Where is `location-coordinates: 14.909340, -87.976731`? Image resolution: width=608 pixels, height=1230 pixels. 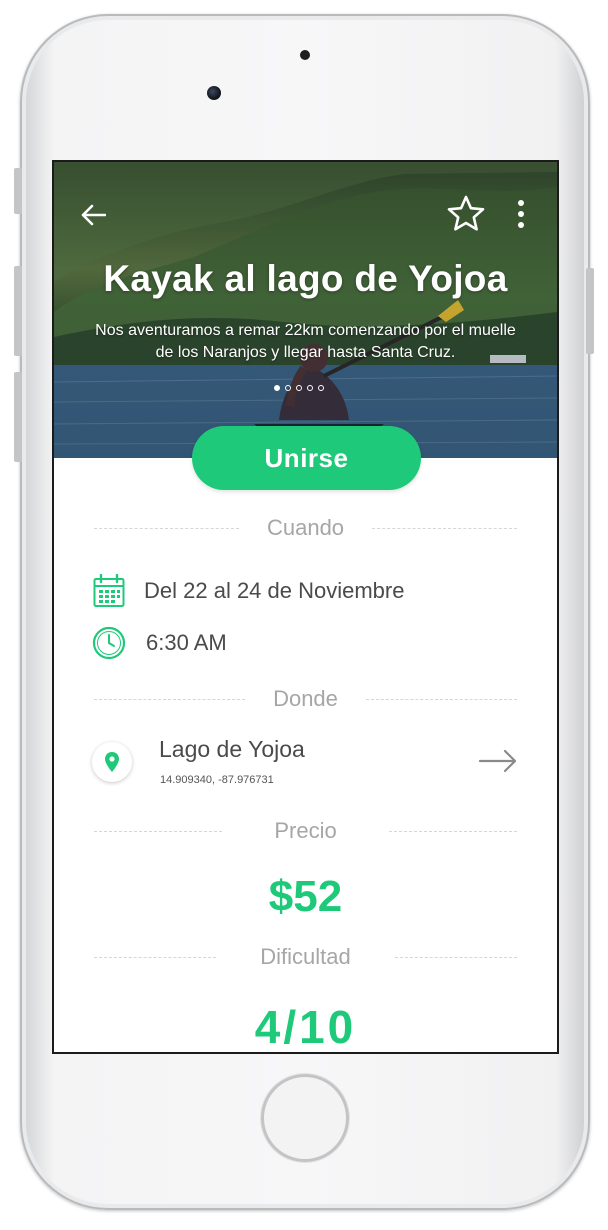 location-coordinates: 14.909340, -87.976731 is located at coordinates (217, 780).